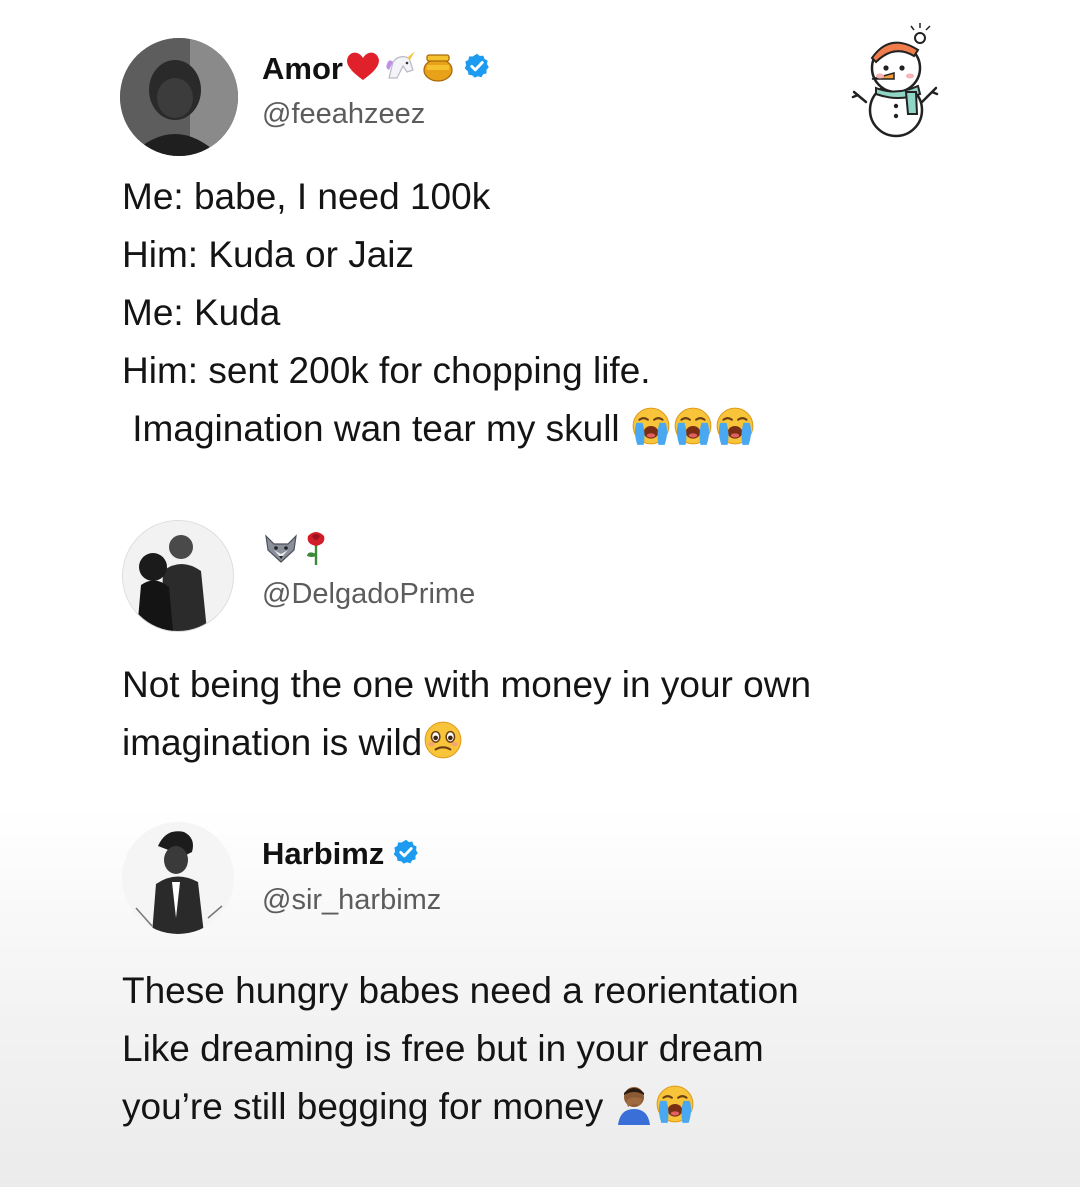 The height and width of the screenshot is (1187, 1080). What do you see at coordinates (401, 68) in the screenshot?
I see `unicorn-icon` at bounding box center [401, 68].